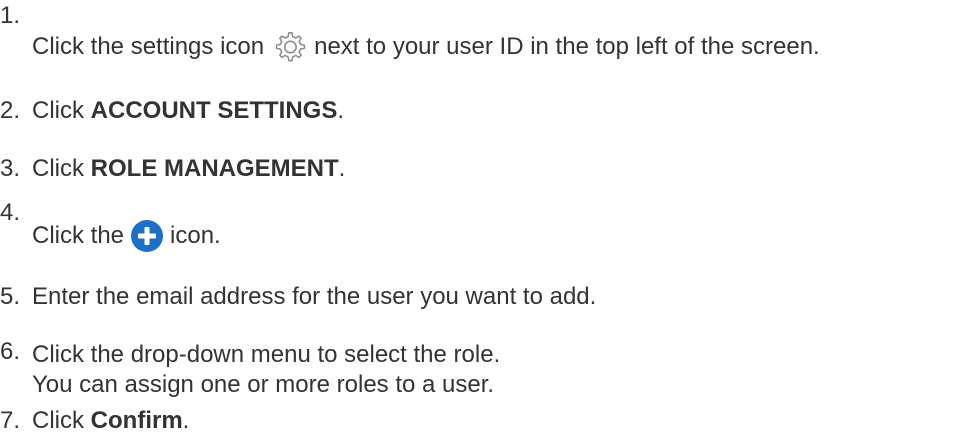  What do you see at coordinates (290, 46) in the screenshot?
I see `gear-icon` at bounding box center [290, 46].